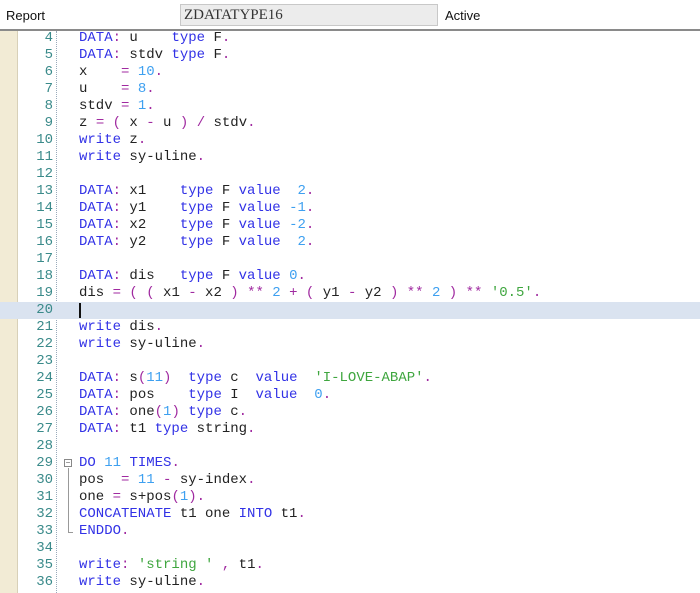 This screenshot has height=593, width=700. I want to click on code-line: 35 write: 'string ' , t1., so click(350, 565).